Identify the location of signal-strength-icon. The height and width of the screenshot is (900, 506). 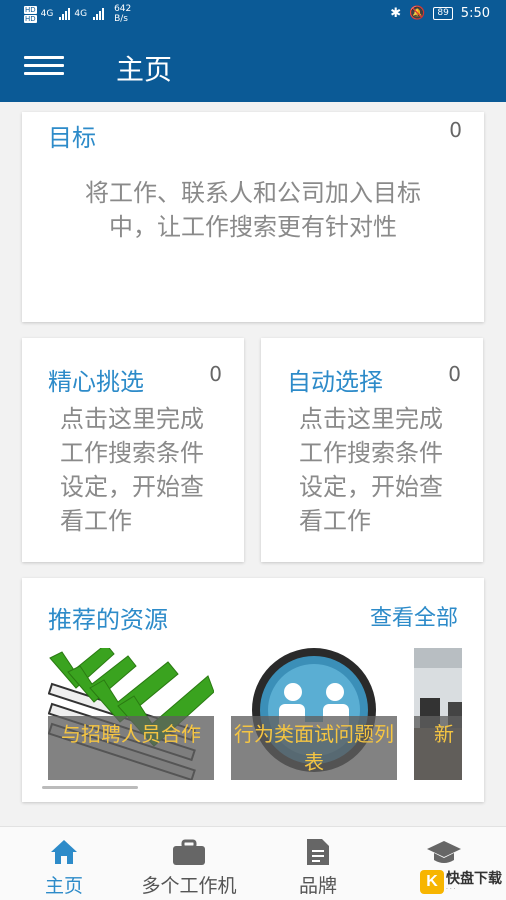
(65, 14).